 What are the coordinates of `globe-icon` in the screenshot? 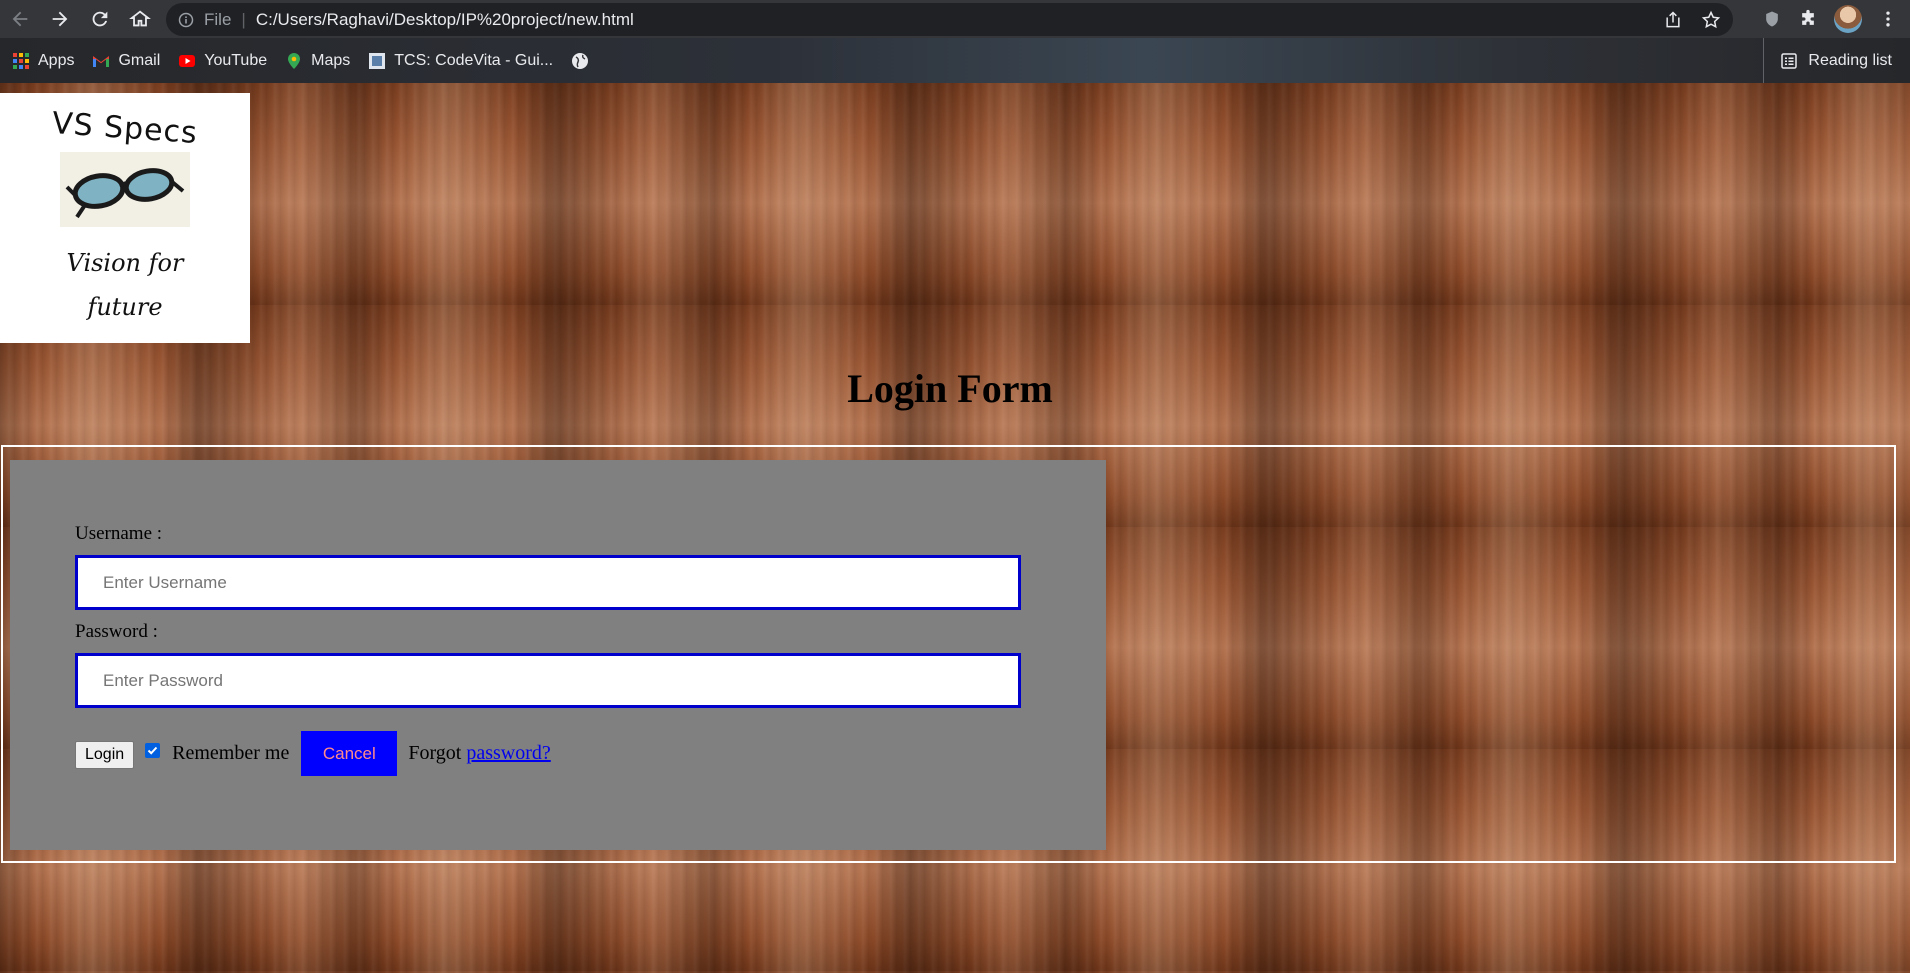 It's located at (580, 60).